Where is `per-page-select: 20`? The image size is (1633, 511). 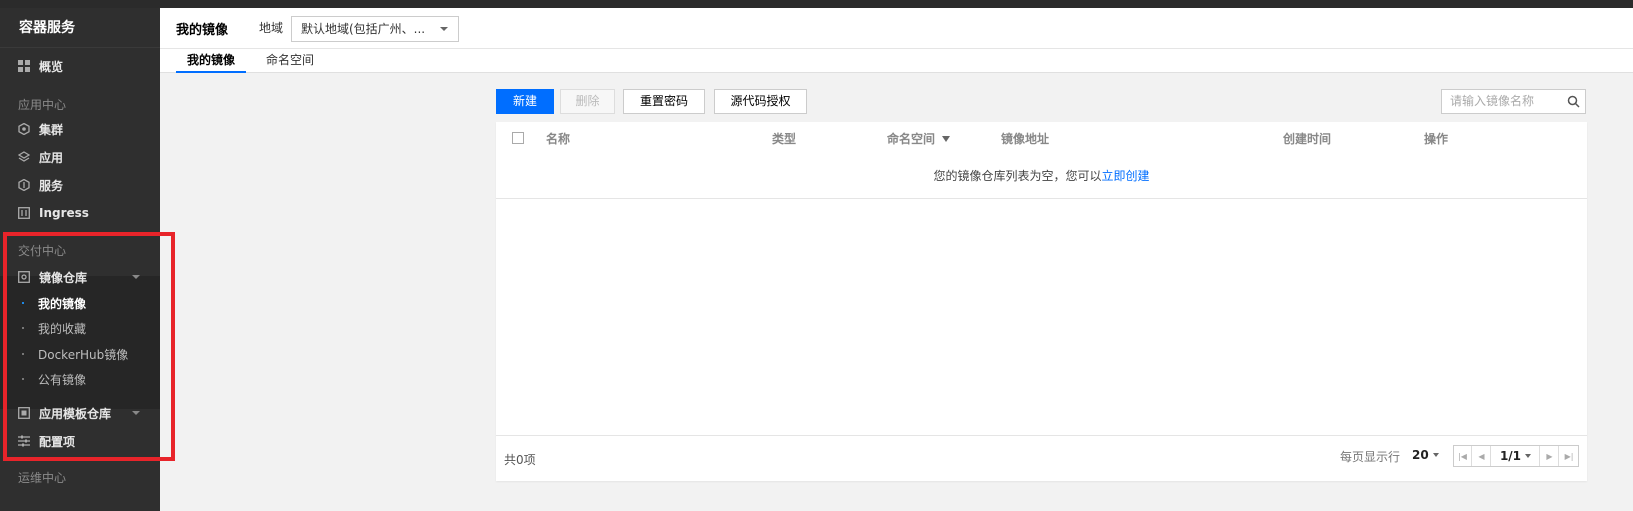
per-page-select: 20 is located at coordinates (1425, 455).